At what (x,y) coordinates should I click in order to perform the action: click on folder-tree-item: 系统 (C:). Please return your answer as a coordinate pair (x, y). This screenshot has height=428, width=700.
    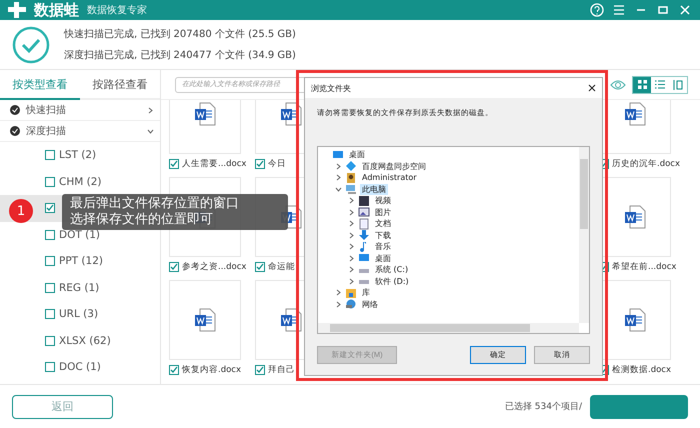
    Looking at the image, I should click on (391, 270).